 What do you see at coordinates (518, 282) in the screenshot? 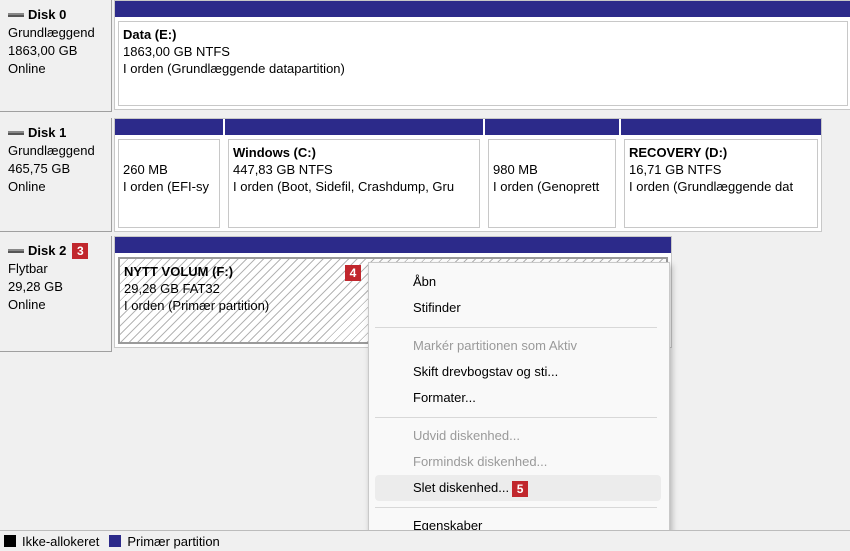
I see `menu-item-open: Åbn` at bounding box center [518, 282].